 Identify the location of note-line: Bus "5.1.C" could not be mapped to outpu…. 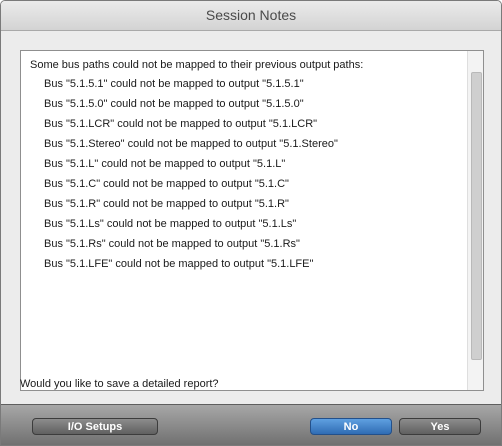
(166, 184).